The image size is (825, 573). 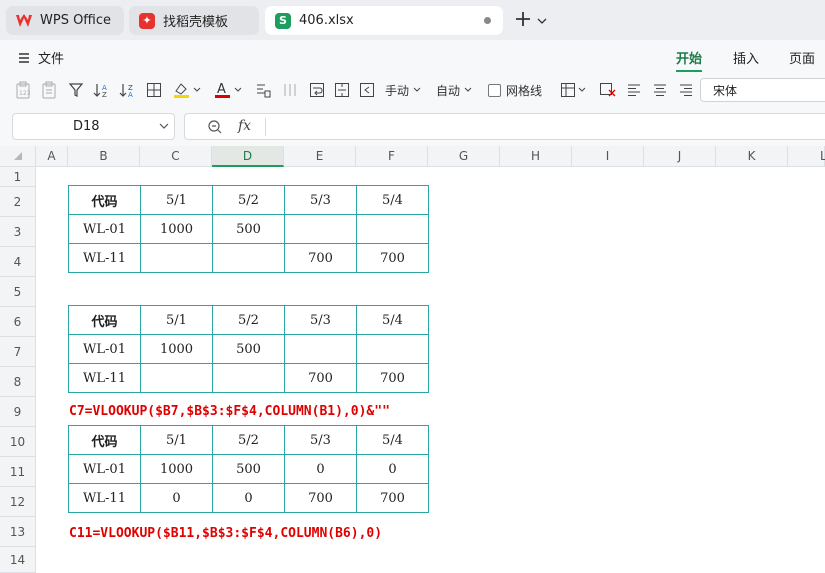 What do you see at coordinates (18, 232) in the screenshot?
I see `row-header: 3` at bounding box center [18, 232].